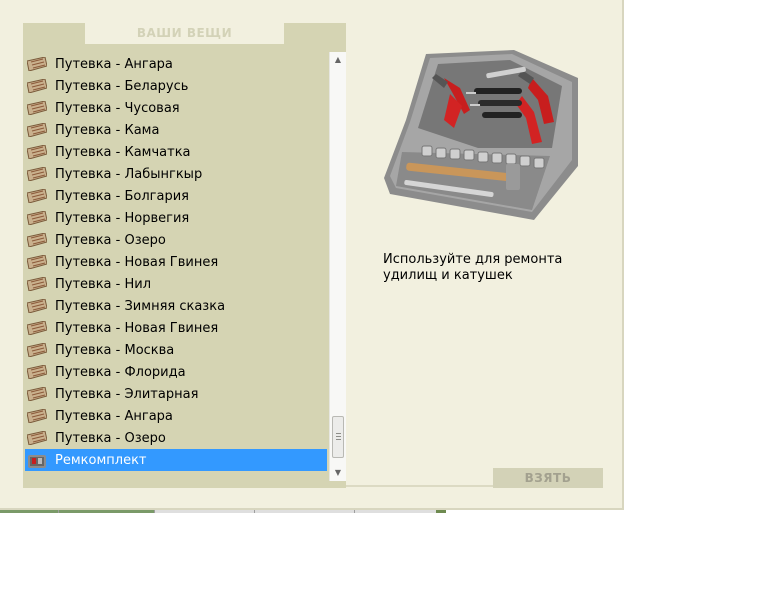 This screenshot has height=614, width=768. What do you see at coordinates (123, 152) in the screenshot?
I see `list-item-label: Путевка - Камчатка` at bounding box center [123, 152].